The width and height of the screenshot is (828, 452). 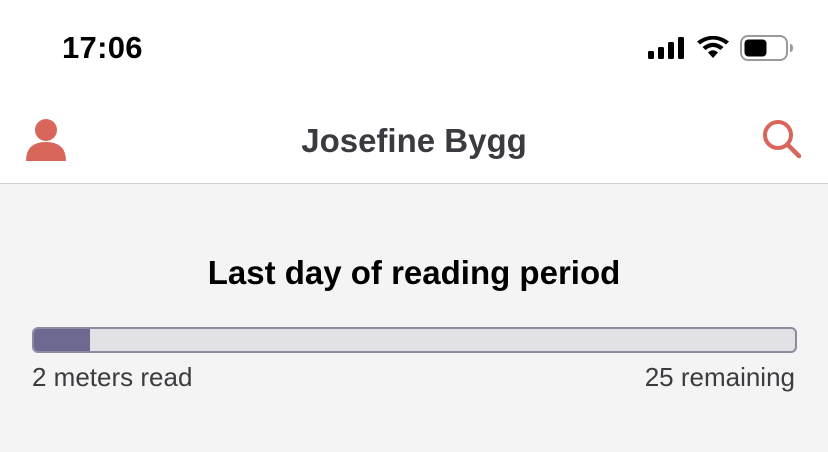 What do you see at coordinates (713, 47) in the screenshot?
I see `wifi-icon` at bounding box center [713, 47].